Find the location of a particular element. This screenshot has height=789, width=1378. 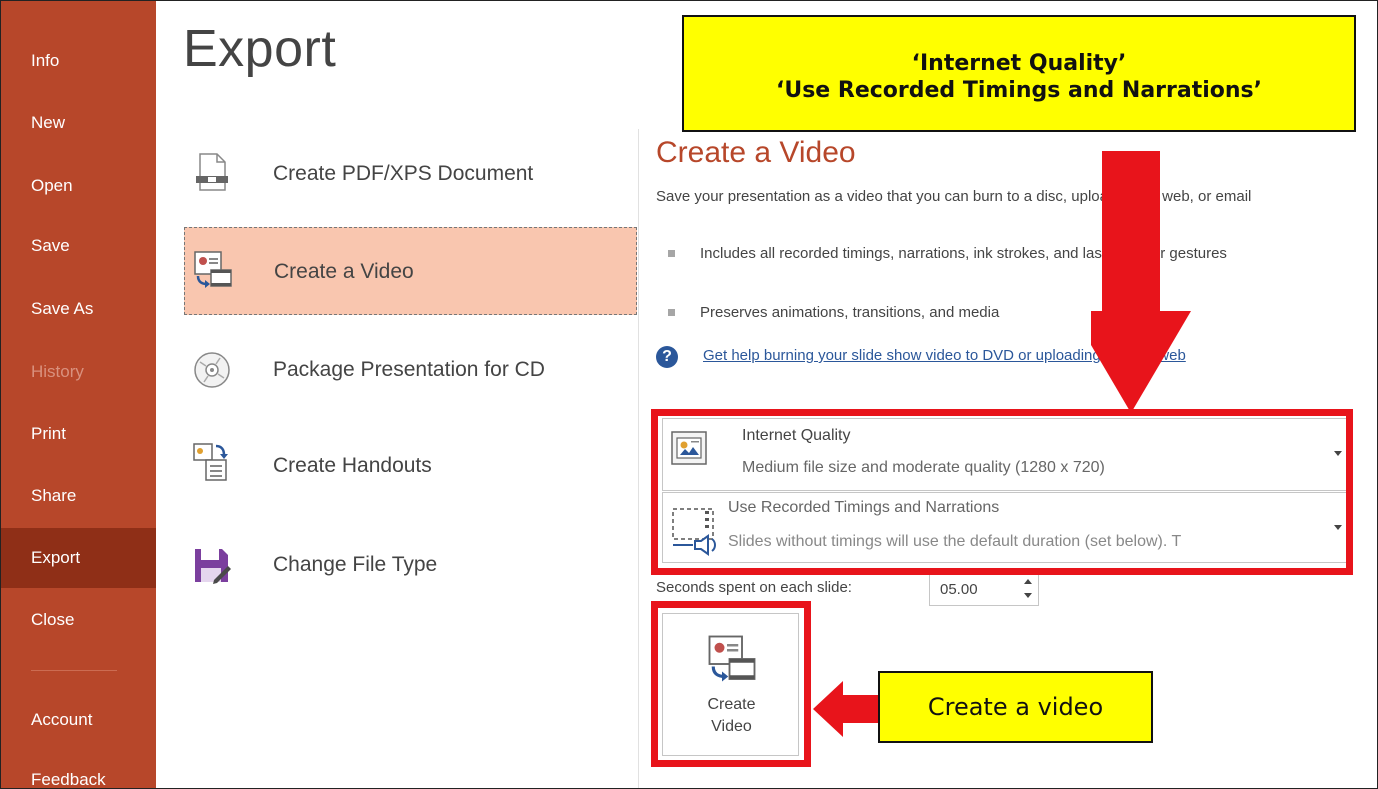

nav-new: New is located at coordinates (78, 123).